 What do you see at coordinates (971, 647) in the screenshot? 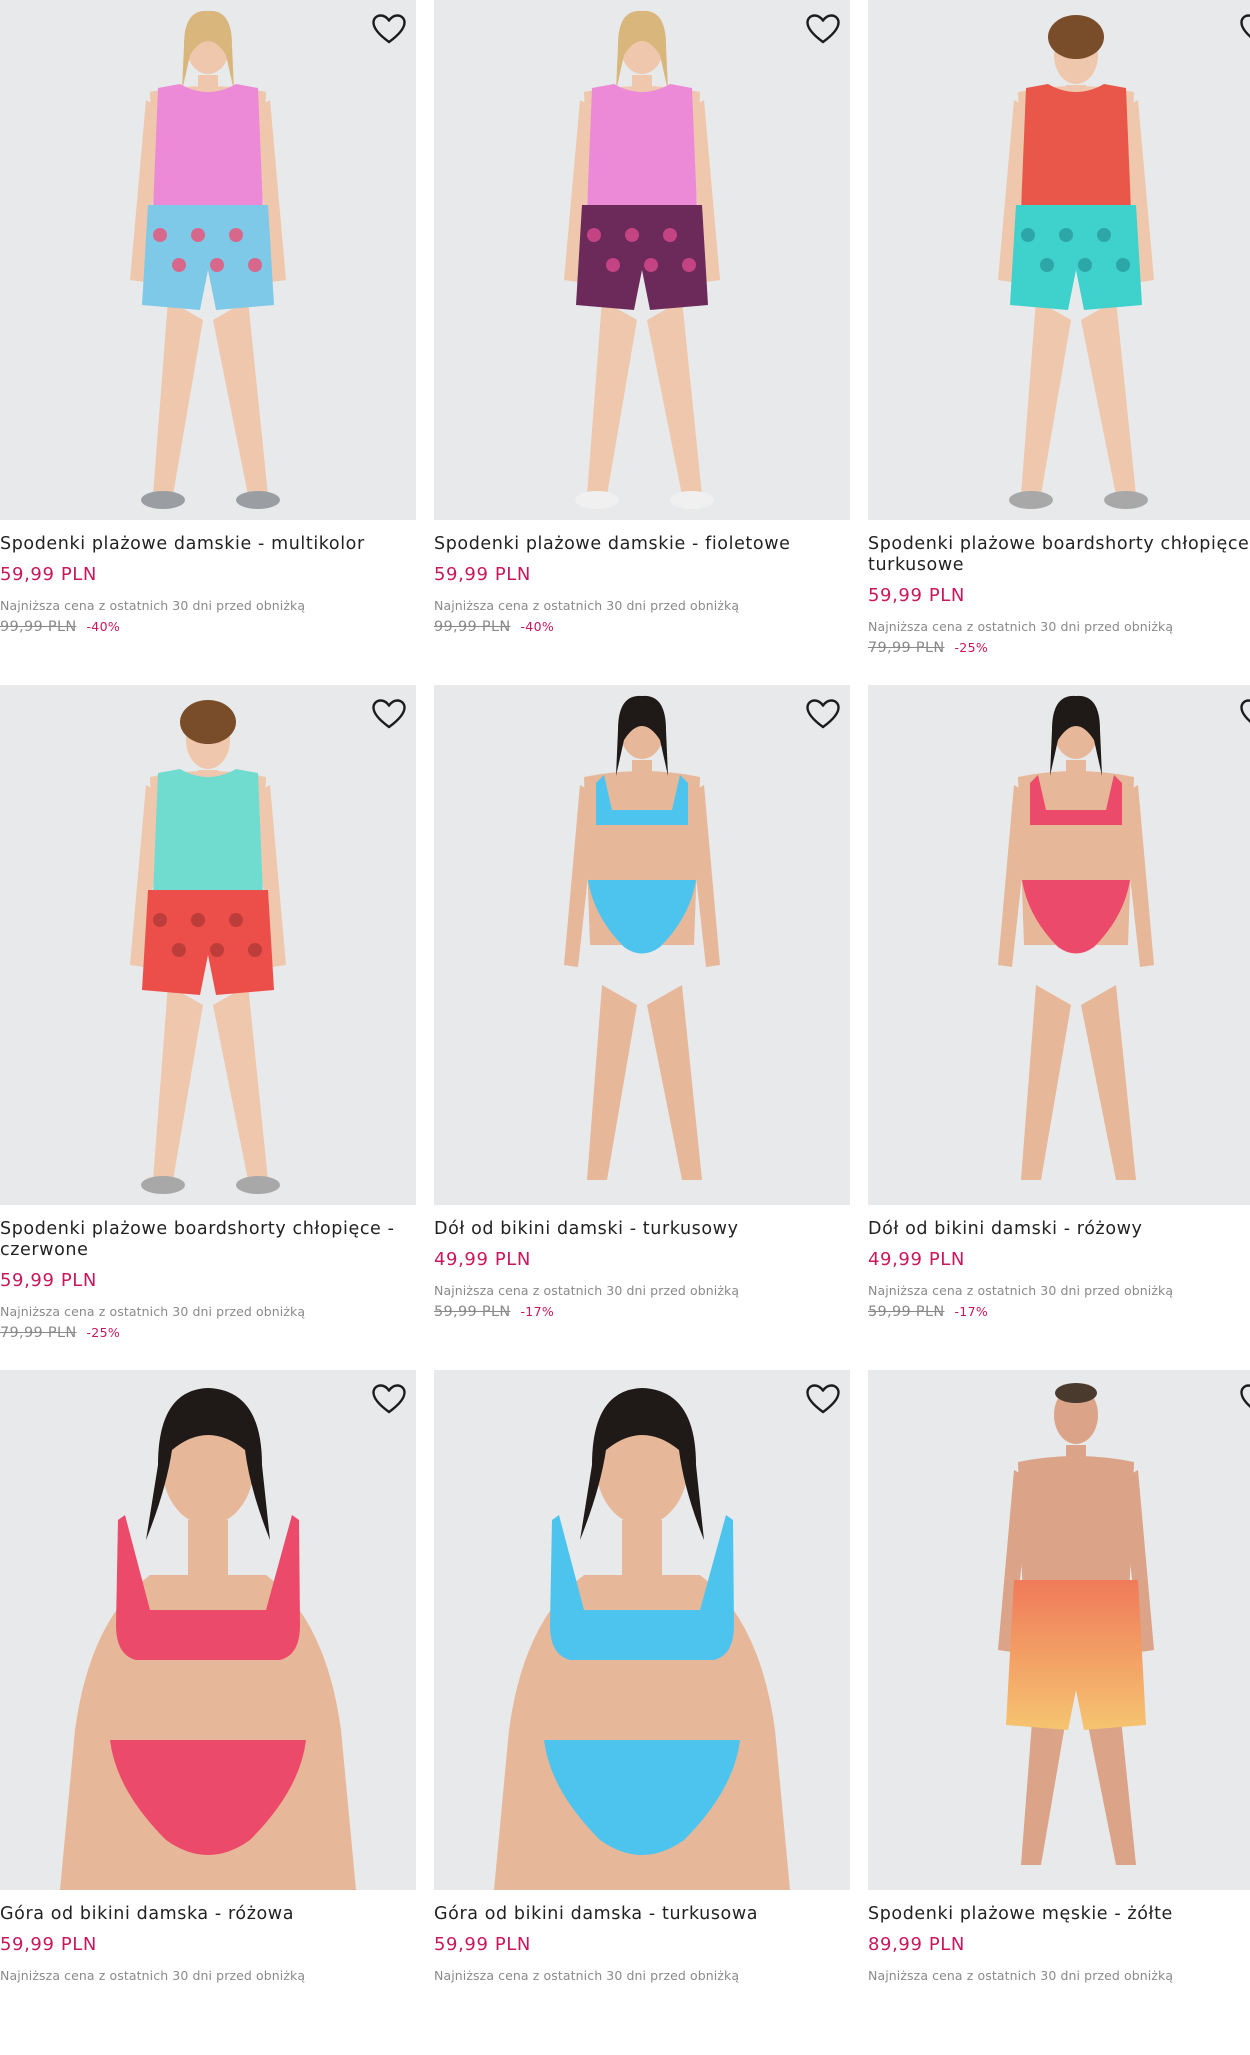
I see `discount-badge: -25%` at bounding box center [971, 647].